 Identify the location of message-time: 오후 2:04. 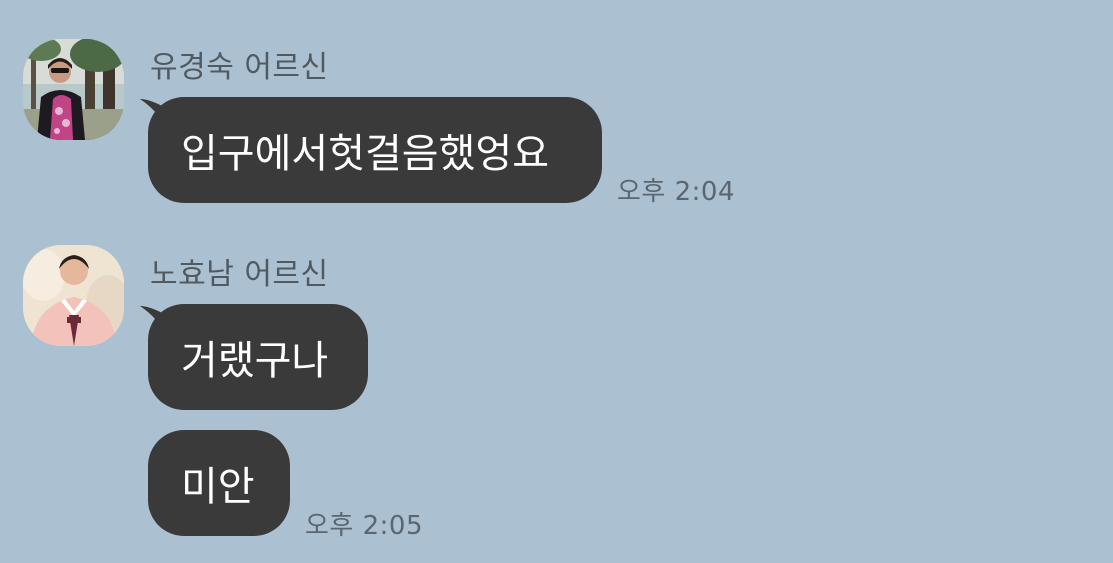
(676, 192).